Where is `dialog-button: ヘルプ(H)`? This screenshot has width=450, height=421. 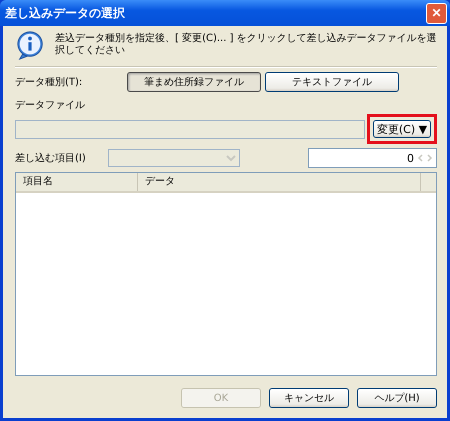
dialog-button: ヘルプ(H) is located at coordinates (397, 398).